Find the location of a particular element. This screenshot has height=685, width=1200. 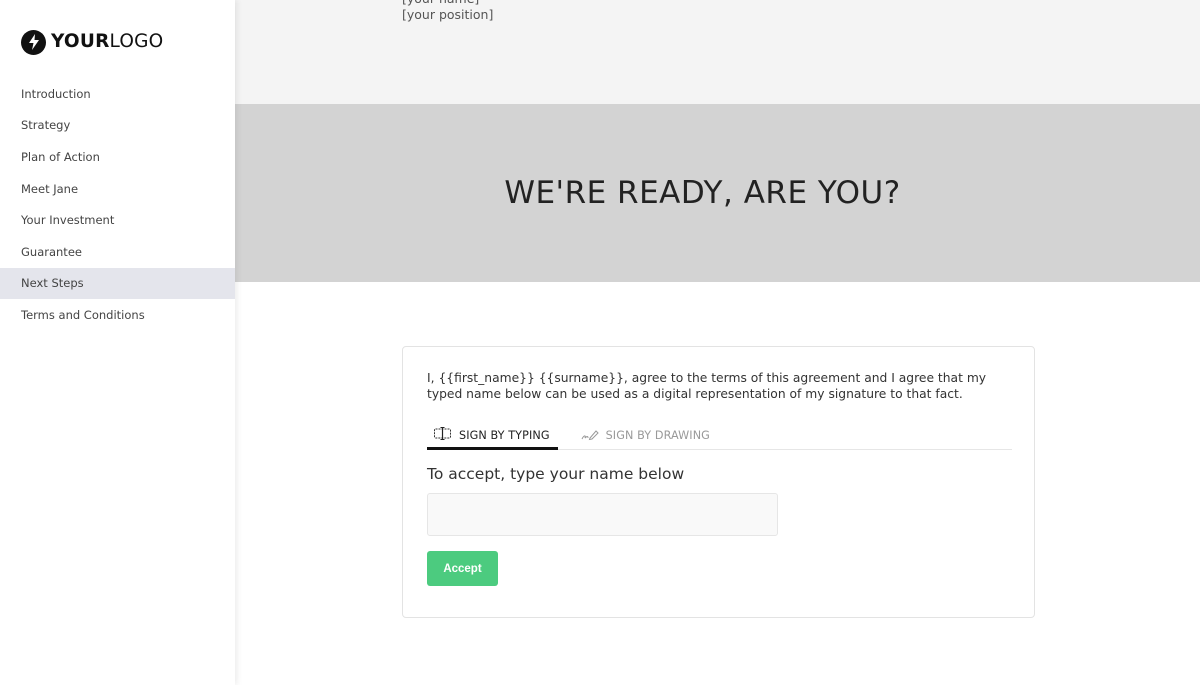

sidebar-item-meet-jane: Meet Jane is located at coordinates (117, 189).